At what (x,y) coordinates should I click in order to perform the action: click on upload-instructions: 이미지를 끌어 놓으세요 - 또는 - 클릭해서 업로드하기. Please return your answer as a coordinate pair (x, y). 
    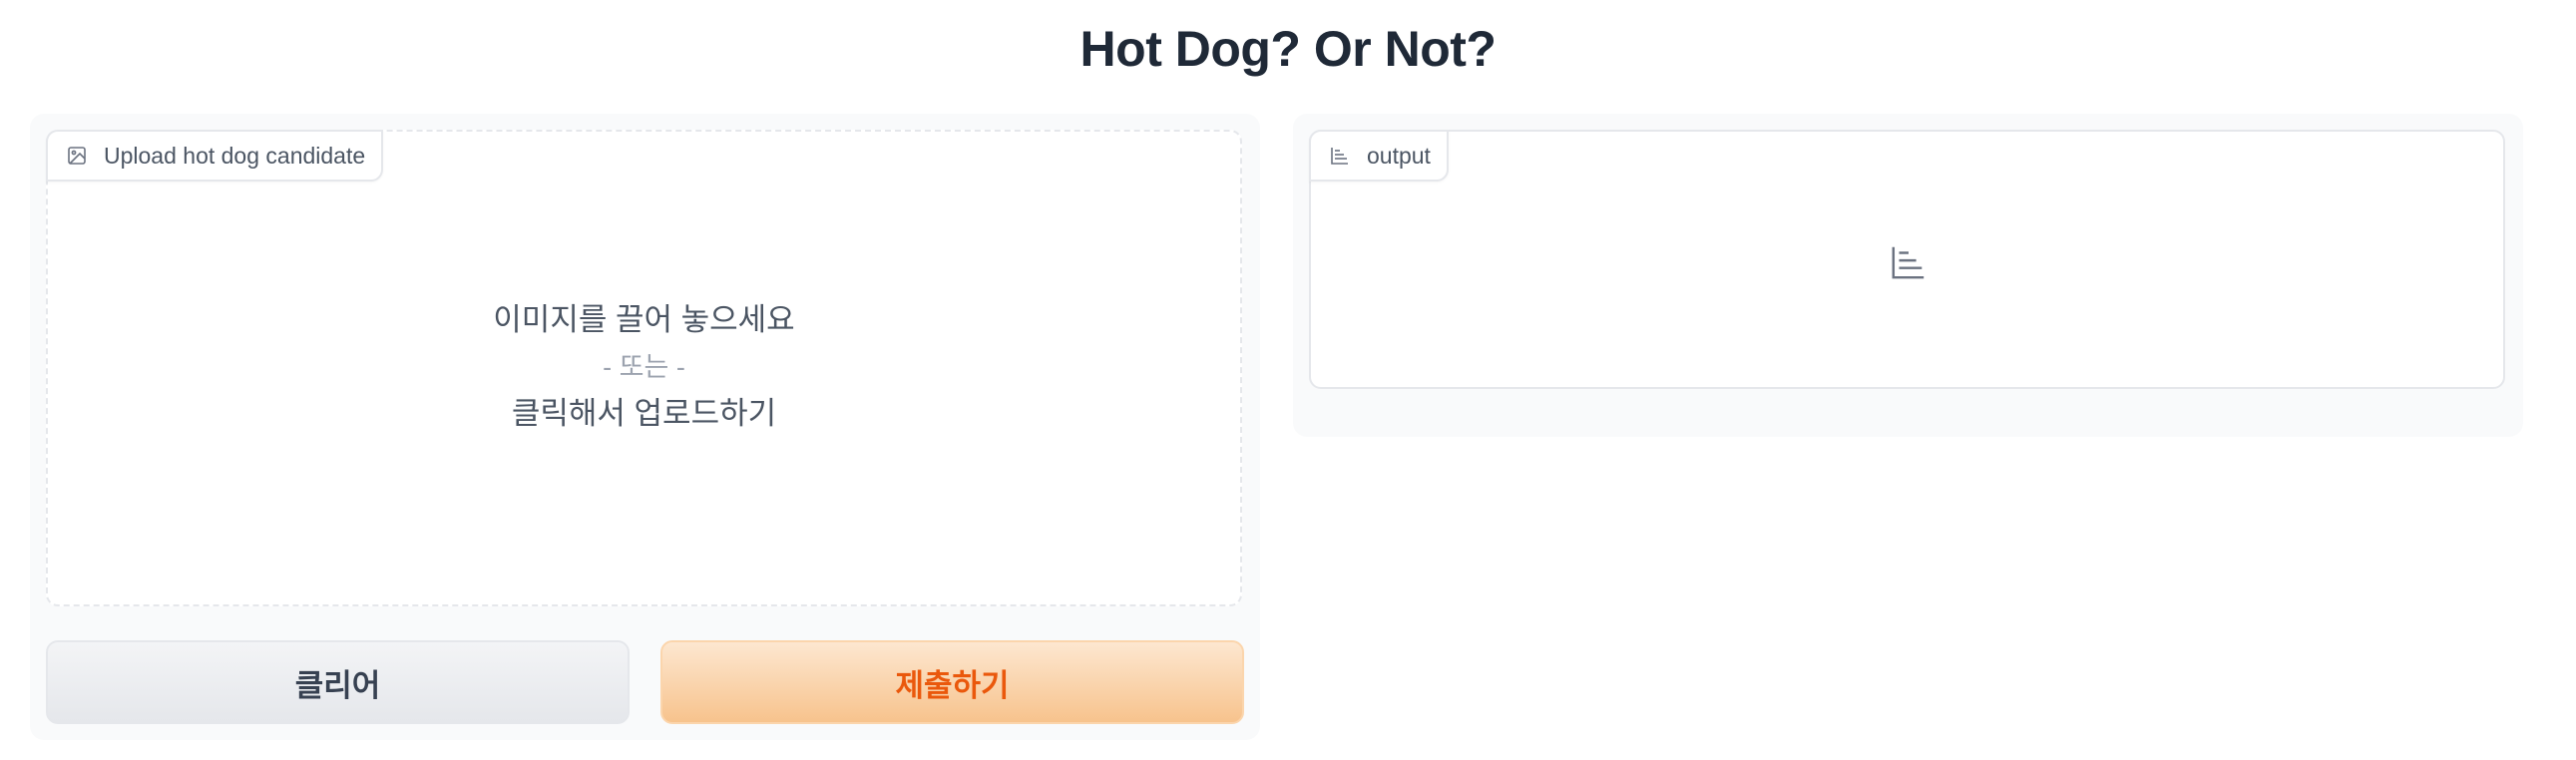
    Looking at the image, I should click on (644, 367).